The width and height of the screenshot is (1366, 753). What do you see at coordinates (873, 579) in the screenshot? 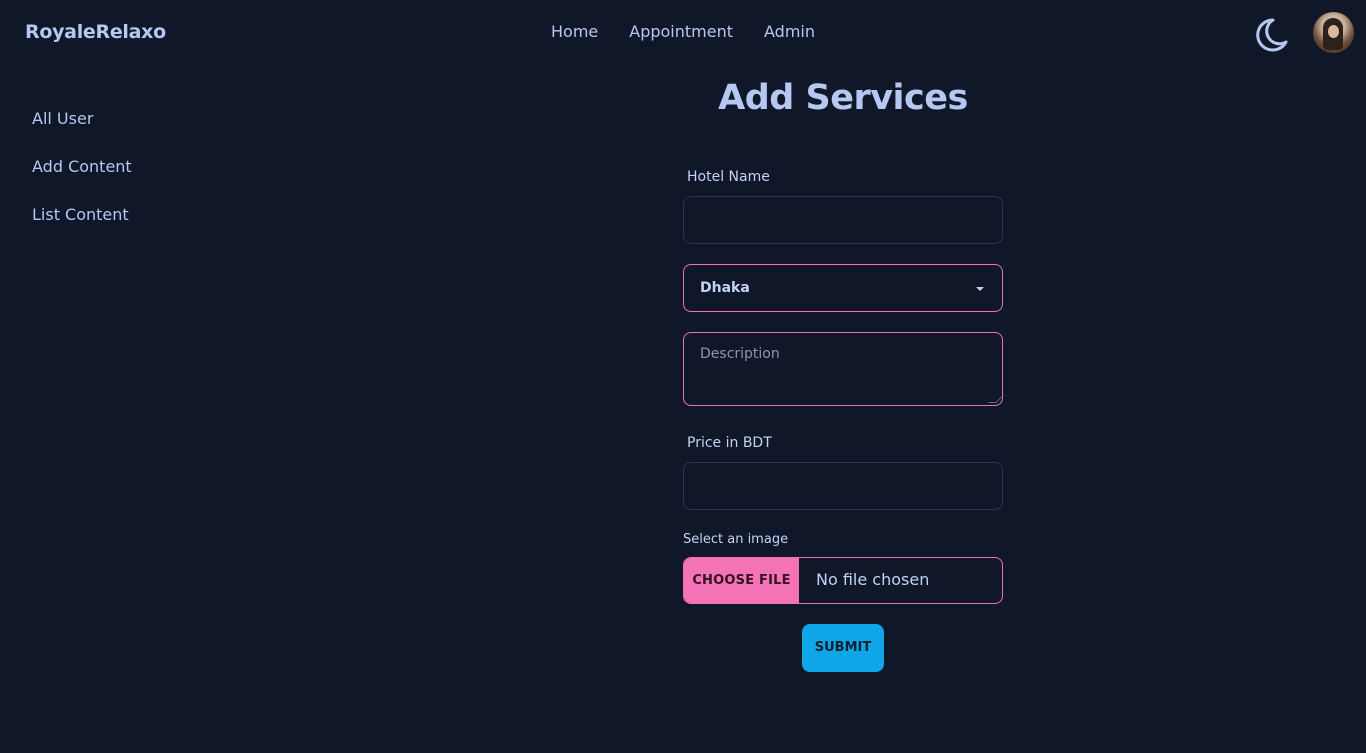
I see `file-status: No file chosen` at bounding box center [873, 579].